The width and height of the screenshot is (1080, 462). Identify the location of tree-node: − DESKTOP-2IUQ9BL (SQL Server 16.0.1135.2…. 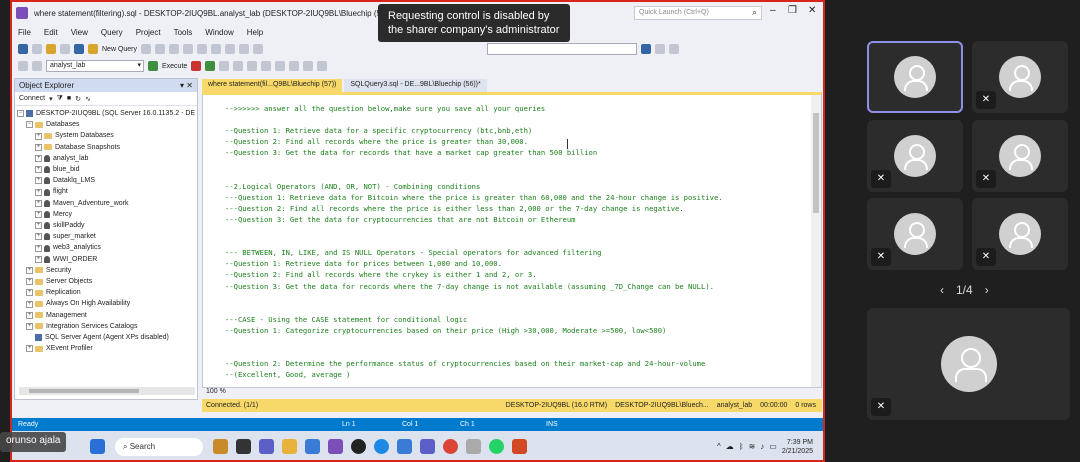
(107, 113).